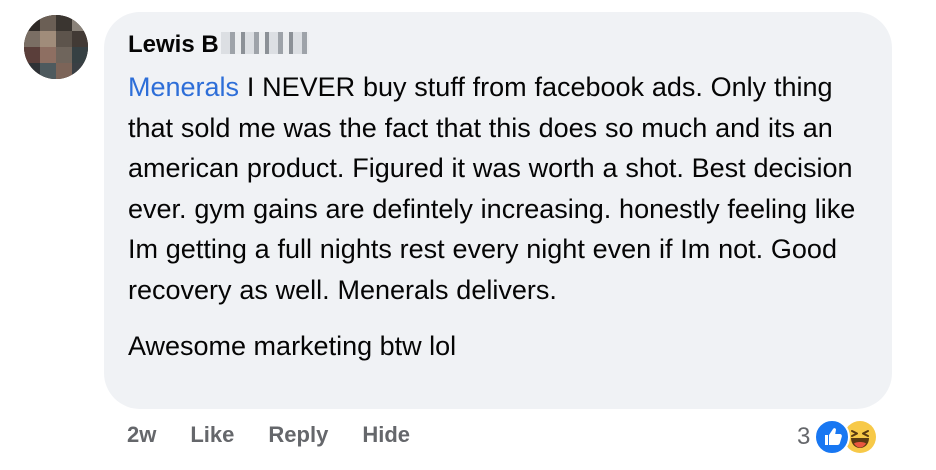 This screenshot has height=470, width=936. What do you see at coordinates (386, 435) in the screenshot?
I see `hide-button: Hide` at bounding box center [386, 435].